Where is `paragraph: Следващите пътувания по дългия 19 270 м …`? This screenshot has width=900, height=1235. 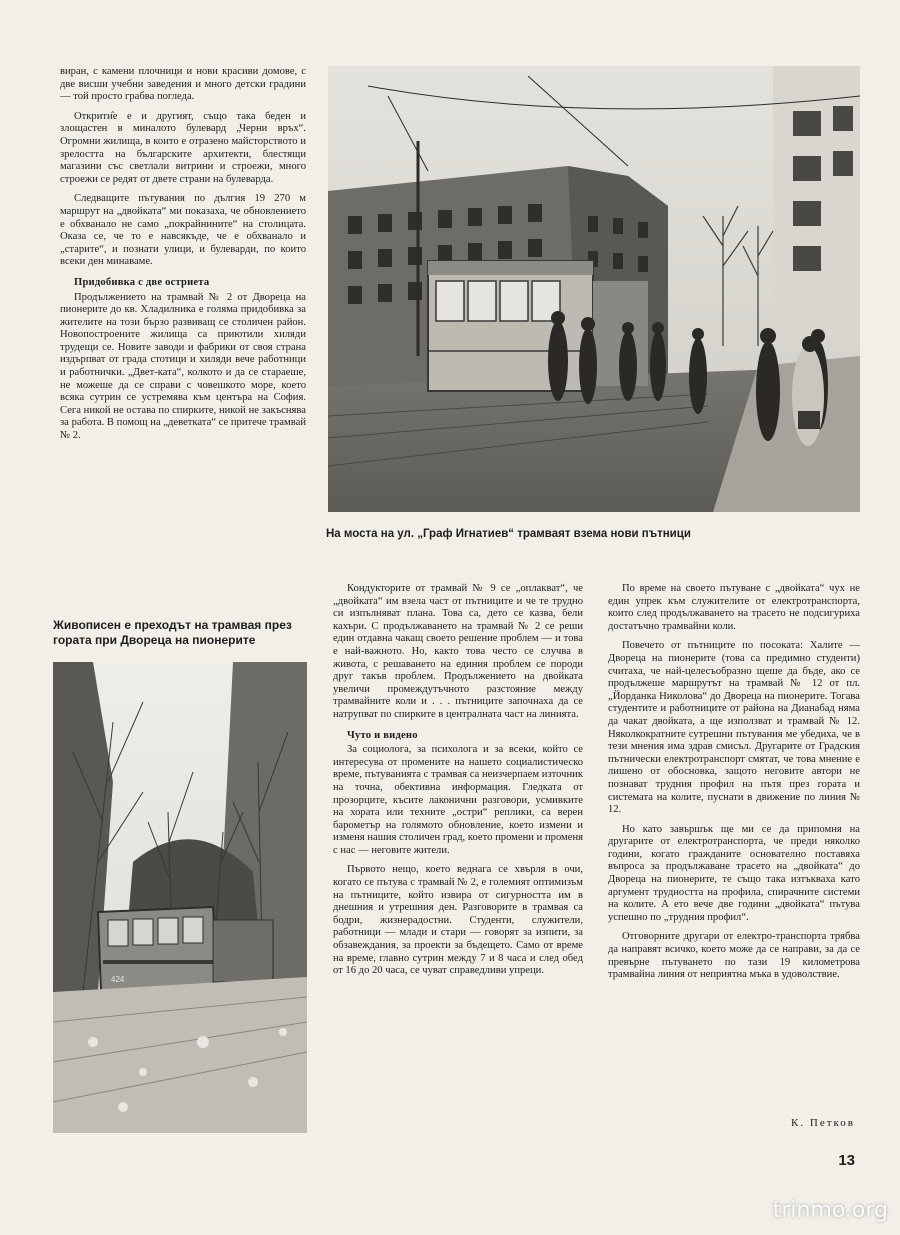
paragraph: Следващите пътувания по дългия 19 270 м … is located at coordinates (183, 230).